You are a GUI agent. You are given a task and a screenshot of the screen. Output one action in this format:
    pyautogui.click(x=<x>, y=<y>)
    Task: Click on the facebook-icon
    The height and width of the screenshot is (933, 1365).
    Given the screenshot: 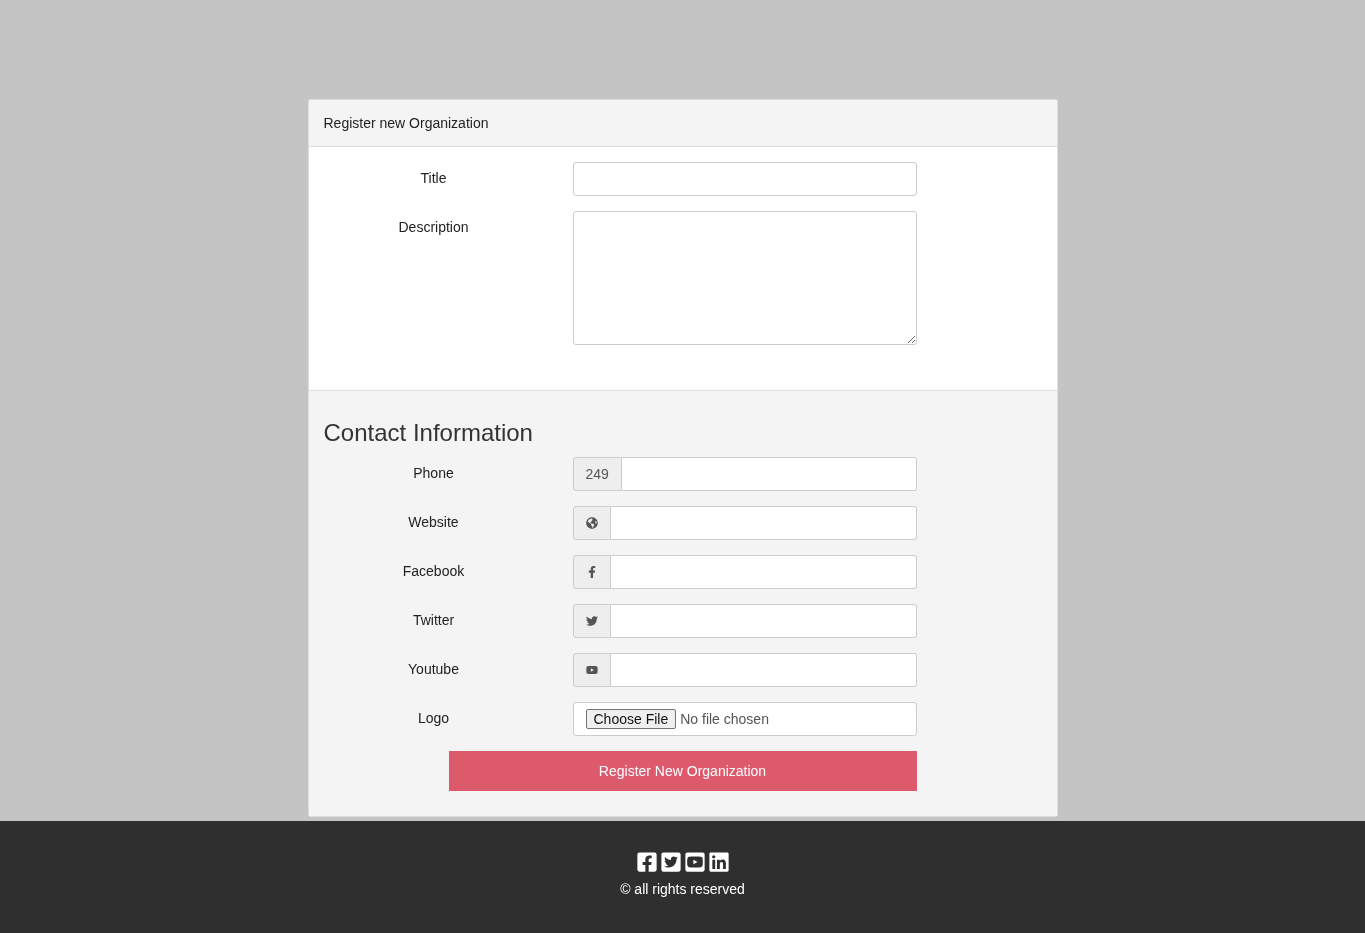 What is the action you would take?
    pyautogui.click(x=646, y=862)
    